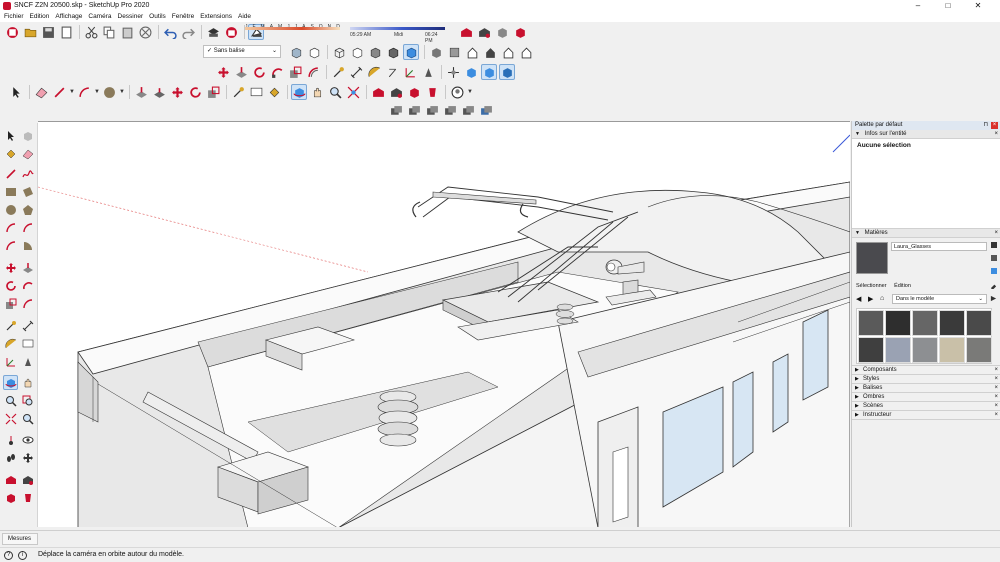 The height and width of the screenshot is (562, 1000). Describe the element at coordinates (244, 17) in the screenshot. I see `menu-aide: Aide` at that location.